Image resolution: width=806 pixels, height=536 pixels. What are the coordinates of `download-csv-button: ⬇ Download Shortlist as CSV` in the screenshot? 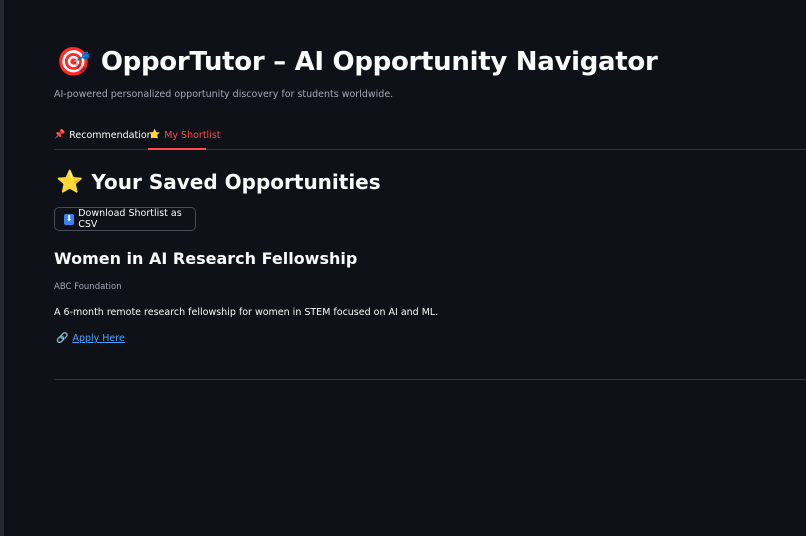 It's located at (125, 219).